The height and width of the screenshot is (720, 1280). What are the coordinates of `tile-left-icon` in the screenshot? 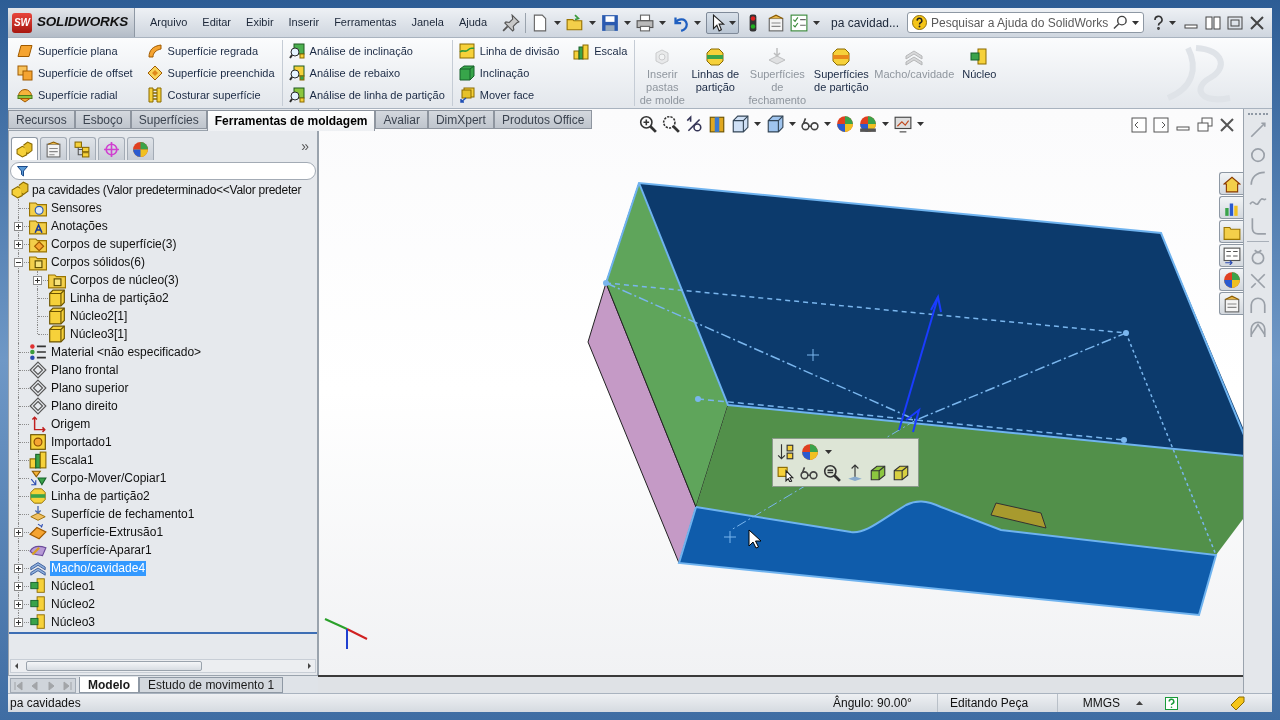 It's located at (1139, 125).